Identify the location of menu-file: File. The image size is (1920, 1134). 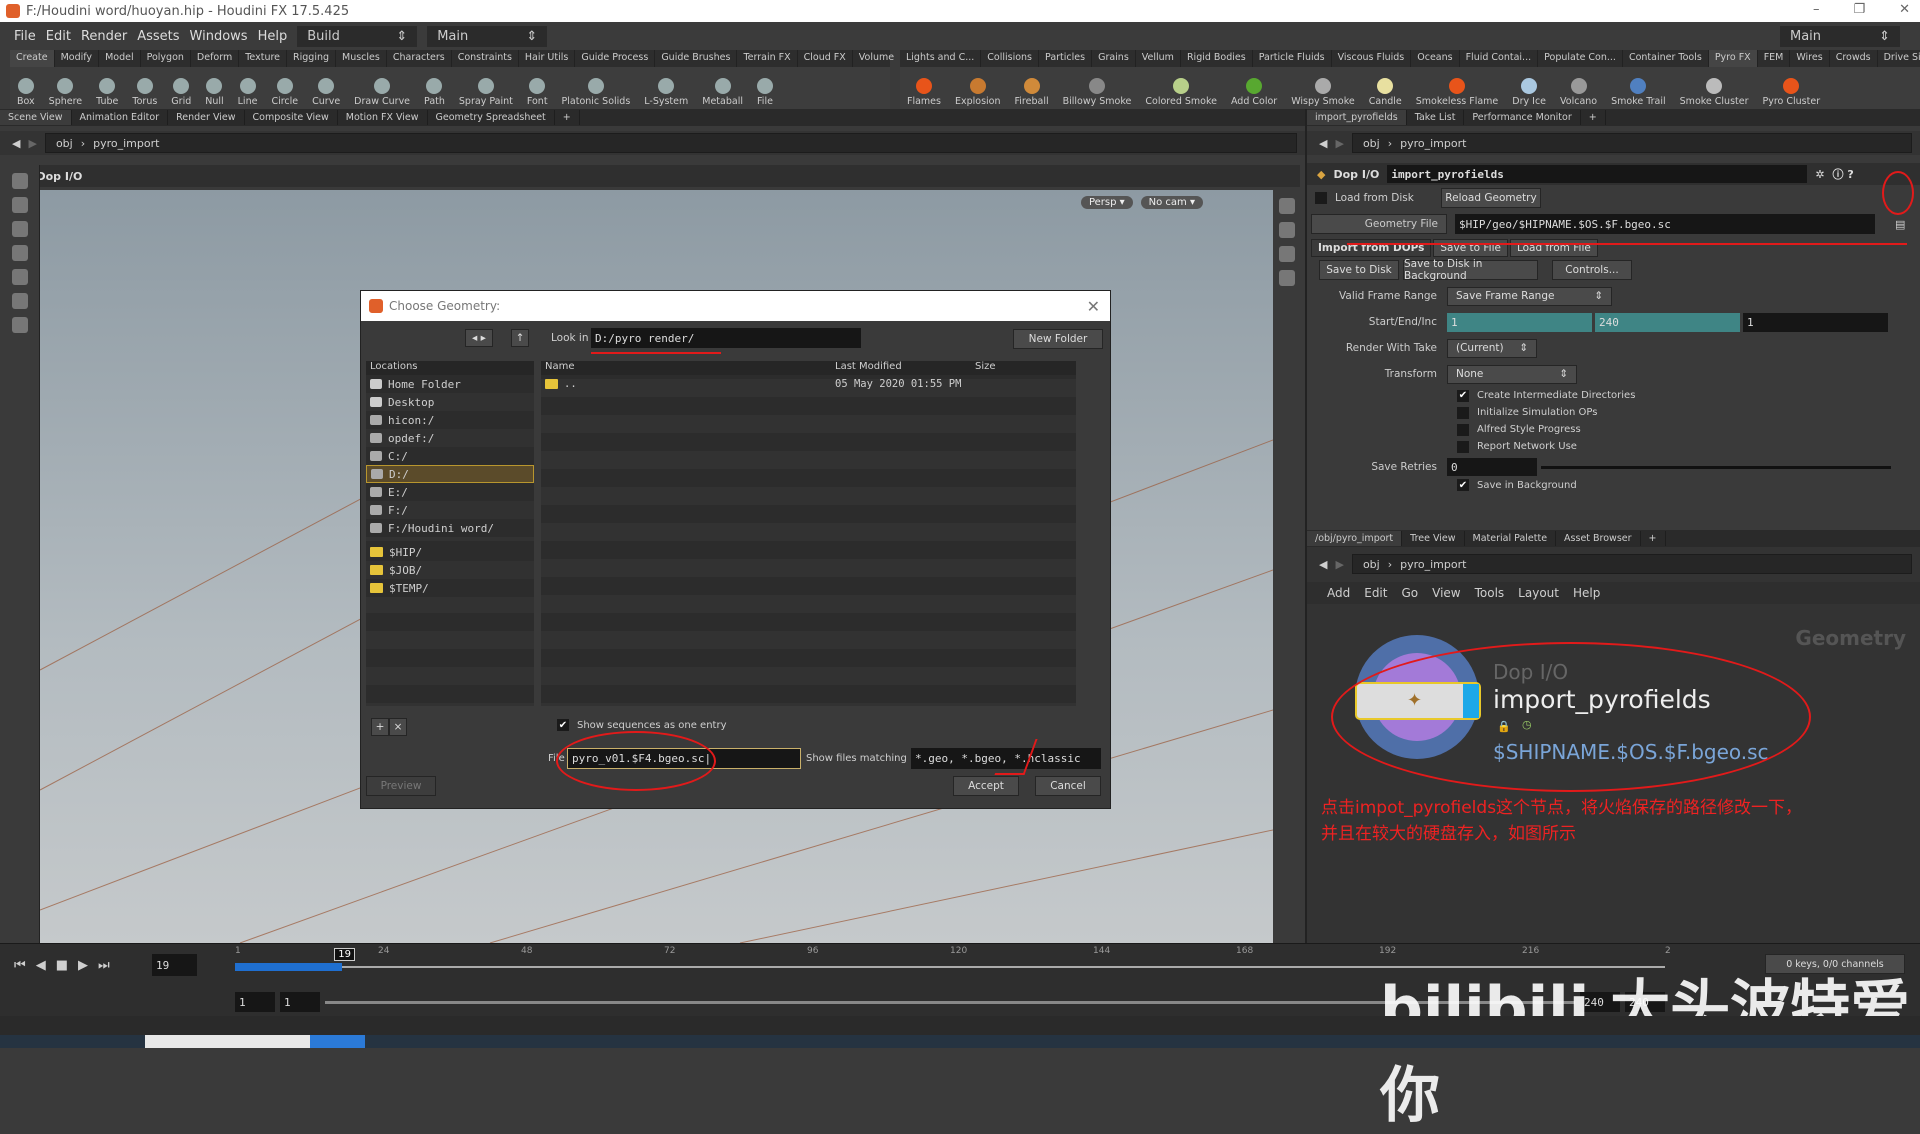
(25, 36).